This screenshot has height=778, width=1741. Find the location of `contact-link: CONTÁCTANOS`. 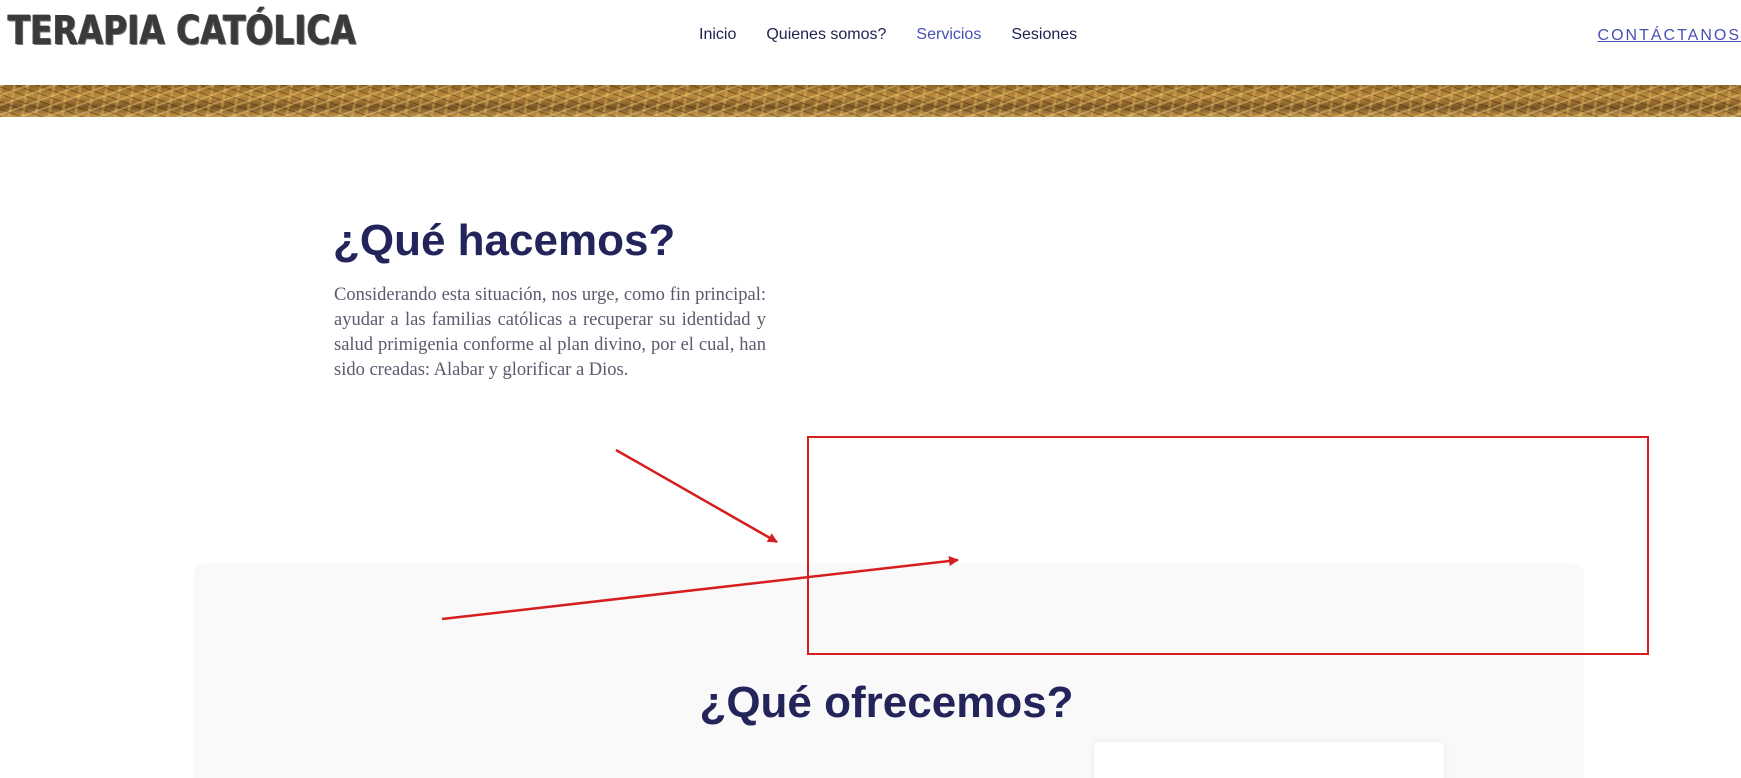

contact-link: CONTÁCTANOS is located at coordinates (1669, 36).